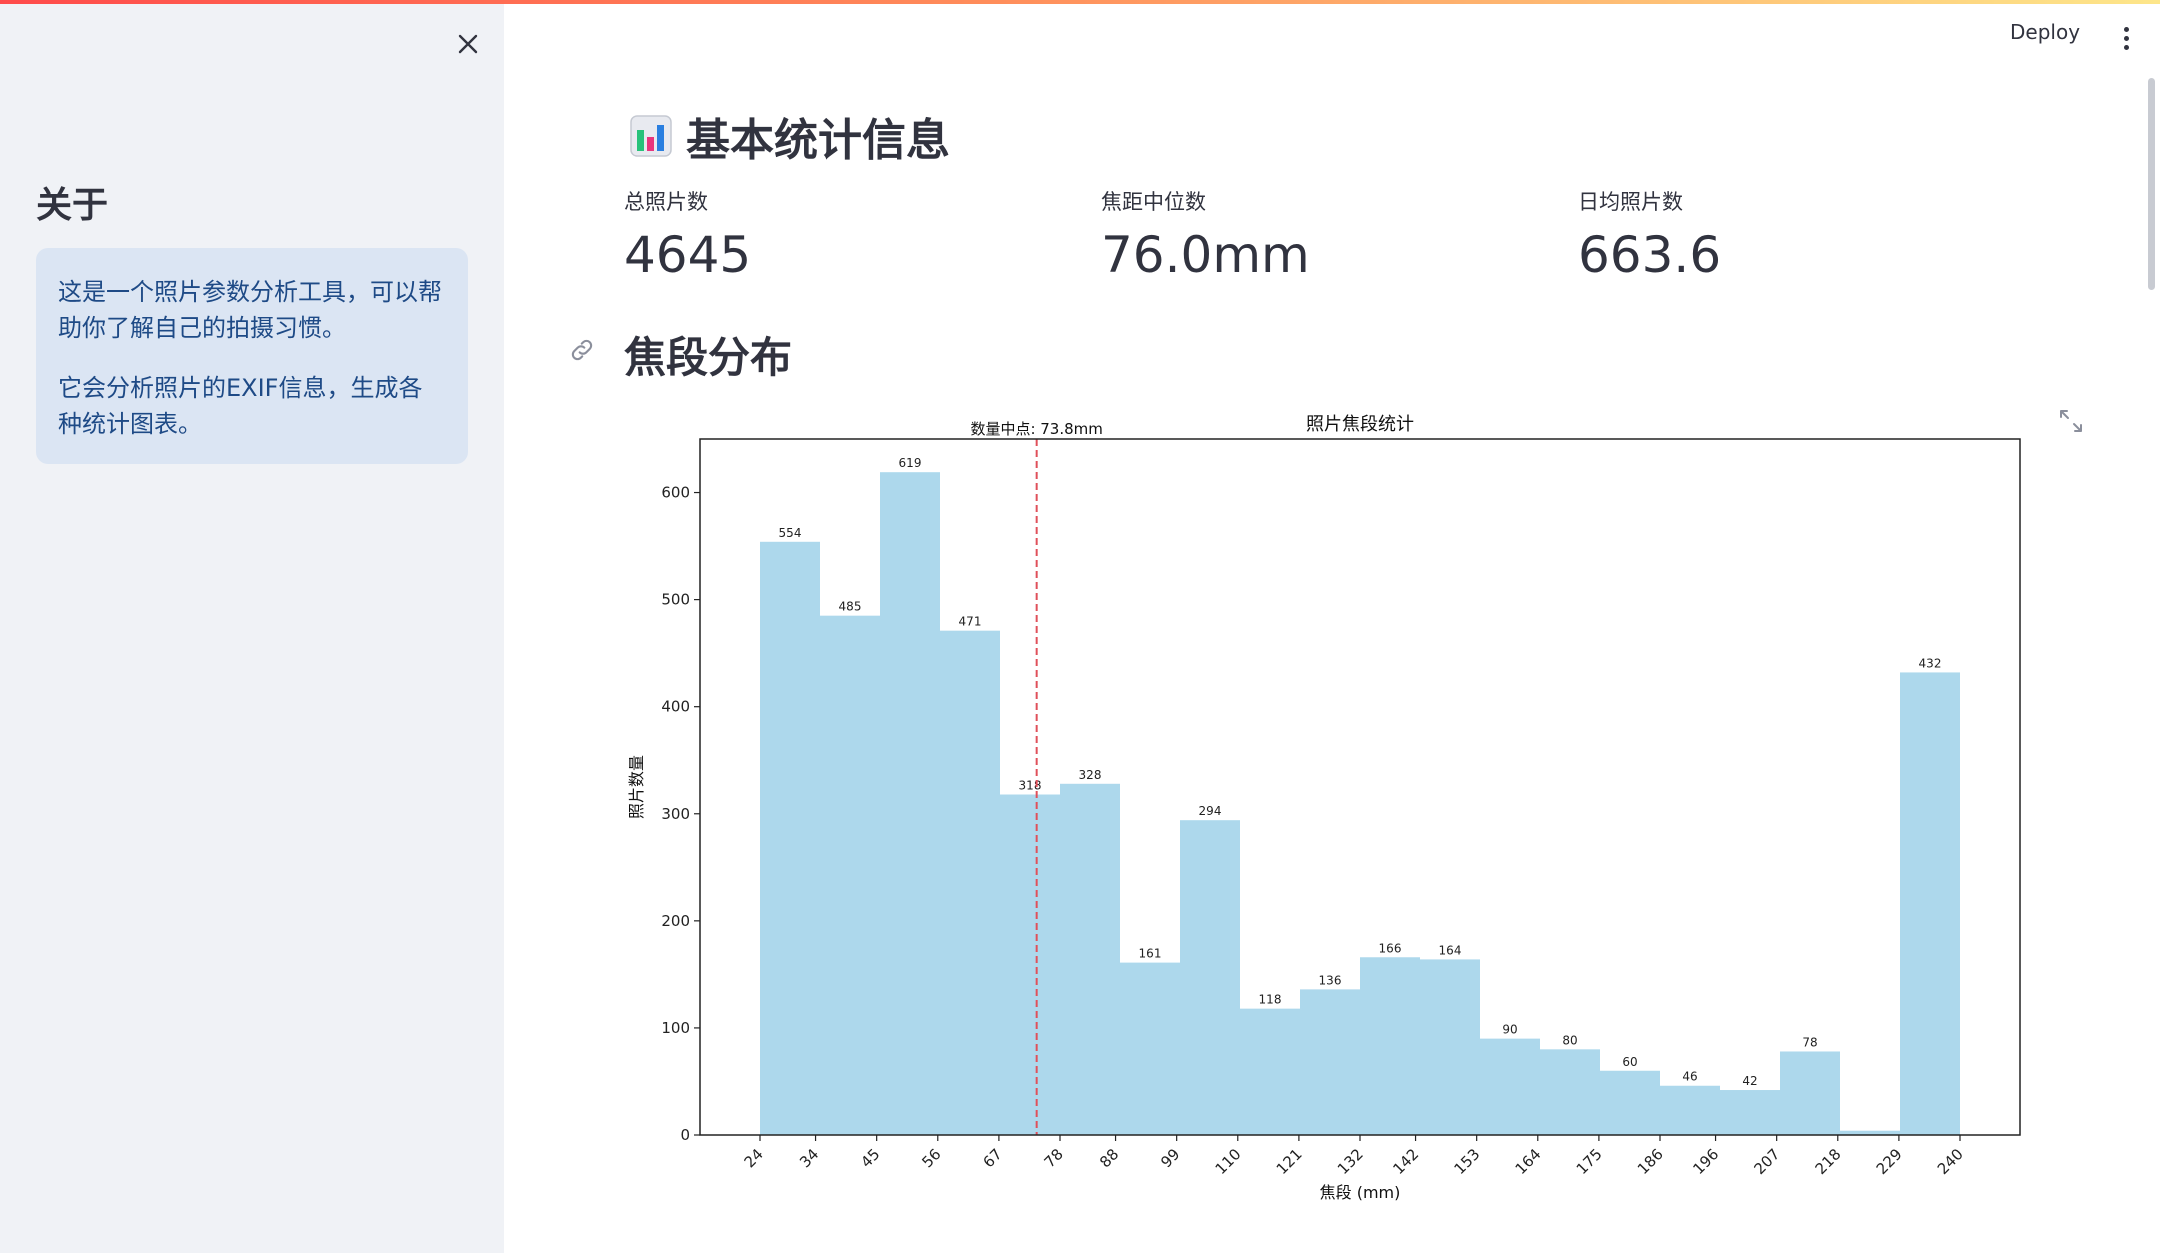  I want to click on x-tick-label: 45, so click(870, 1158).